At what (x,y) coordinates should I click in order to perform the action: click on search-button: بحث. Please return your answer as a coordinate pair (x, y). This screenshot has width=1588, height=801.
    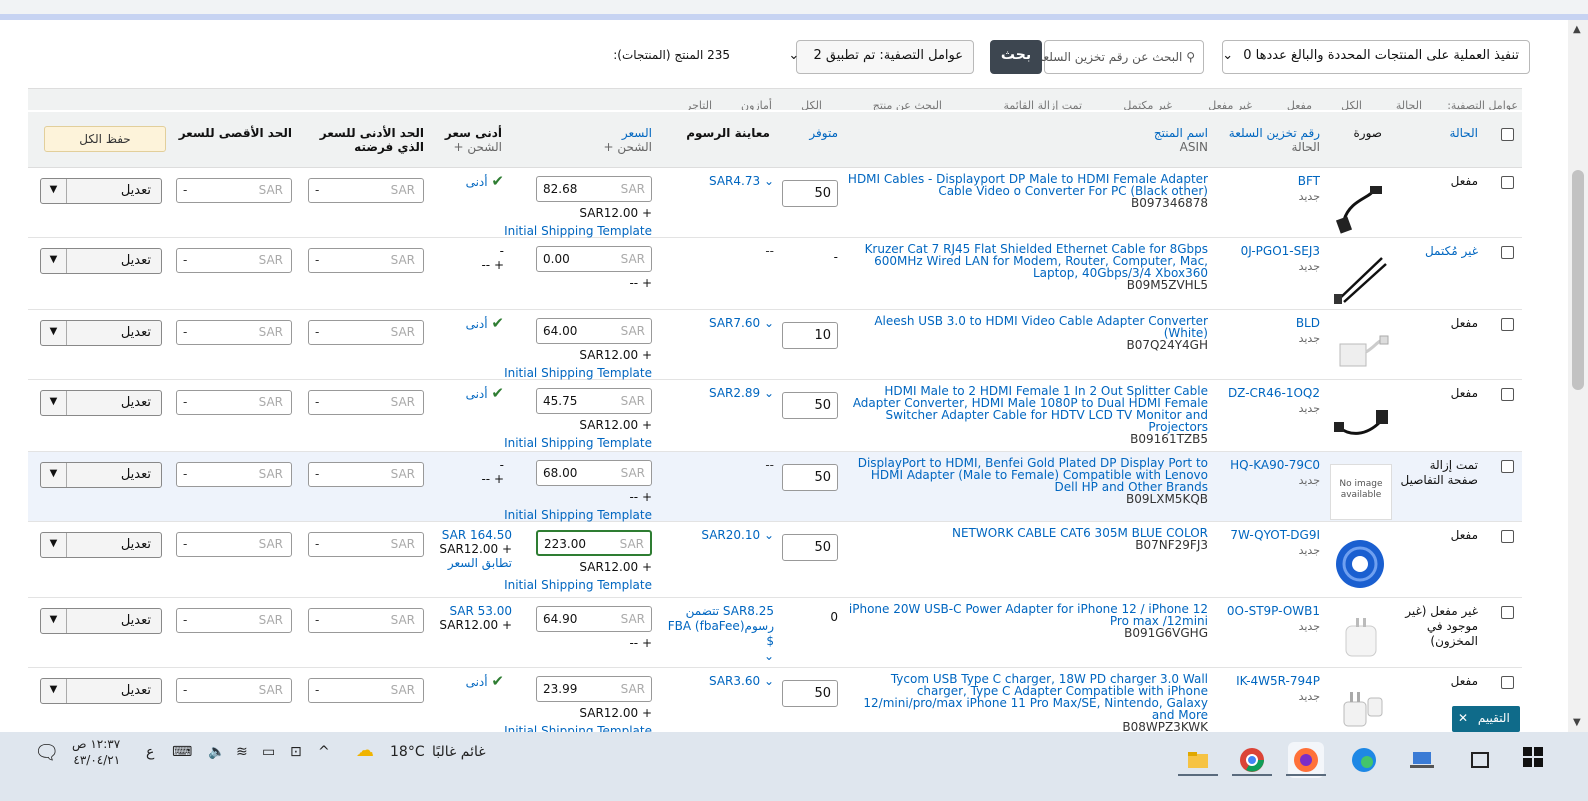
    Looking at the image, I should click on (1016, 57).